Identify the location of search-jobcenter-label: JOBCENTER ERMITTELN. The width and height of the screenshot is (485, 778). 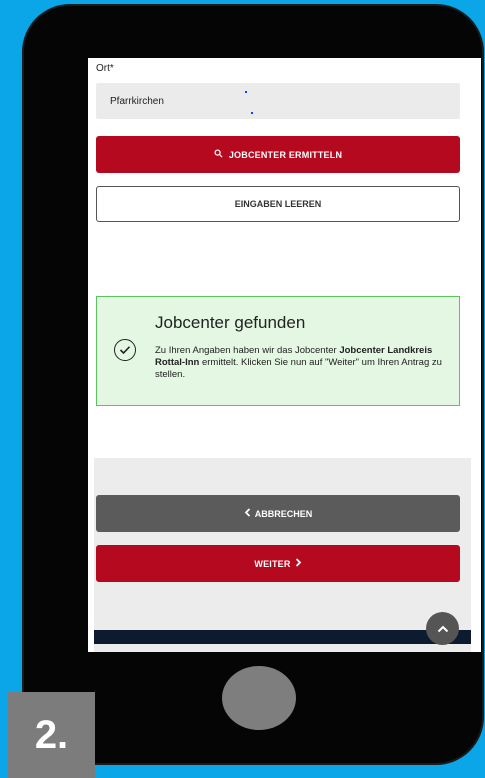
(285, 154).